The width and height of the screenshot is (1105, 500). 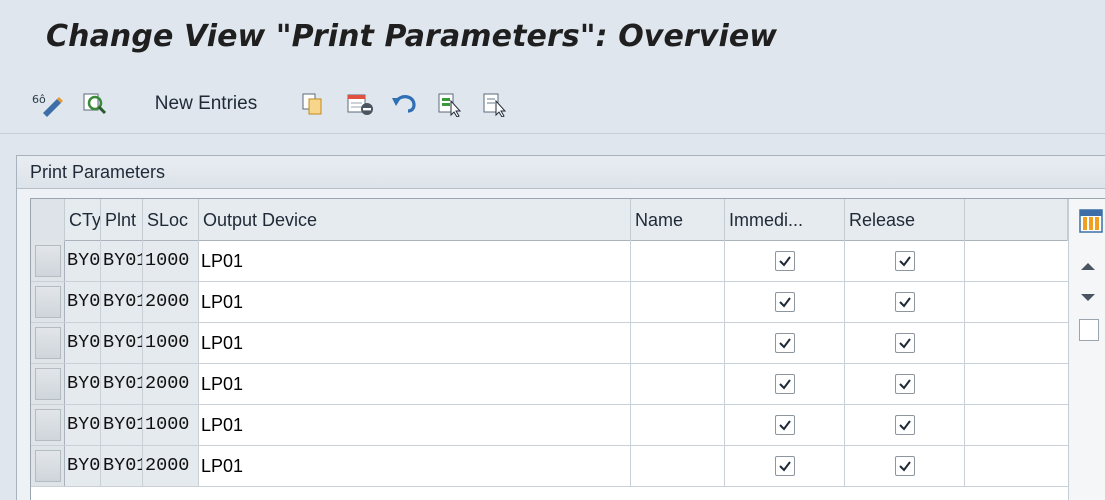 I want to click on scroll-down-icon, so click(x=1088, y=297).